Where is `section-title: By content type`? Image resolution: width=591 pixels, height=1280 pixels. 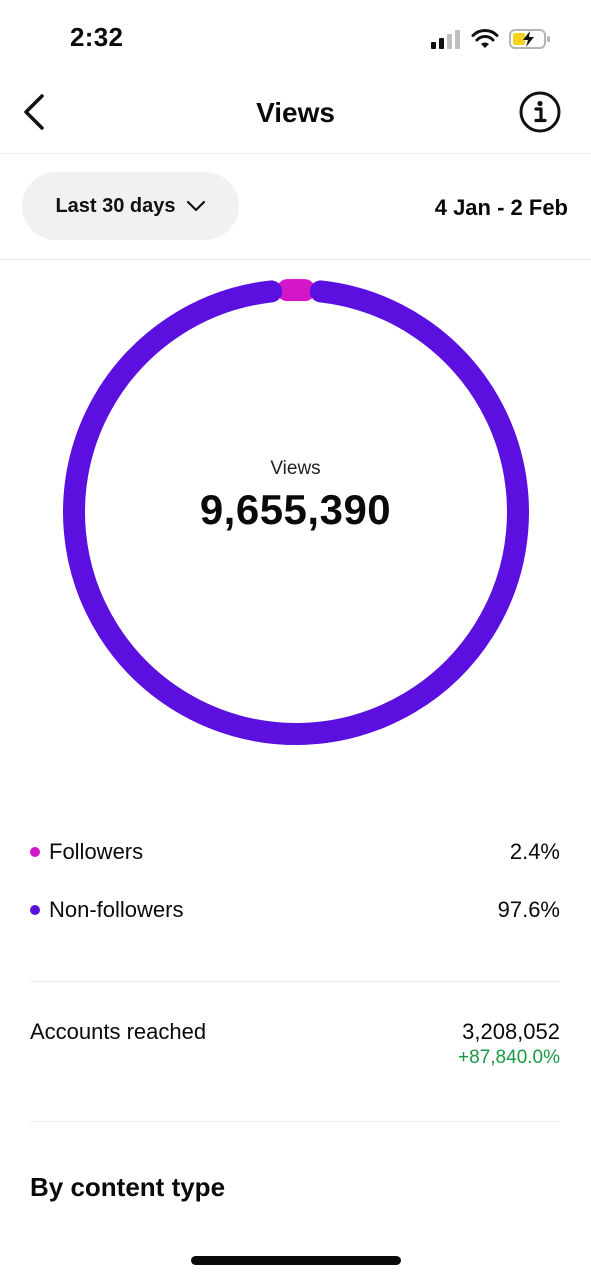 section-title: By content type is located at coordinates (128, 1187).